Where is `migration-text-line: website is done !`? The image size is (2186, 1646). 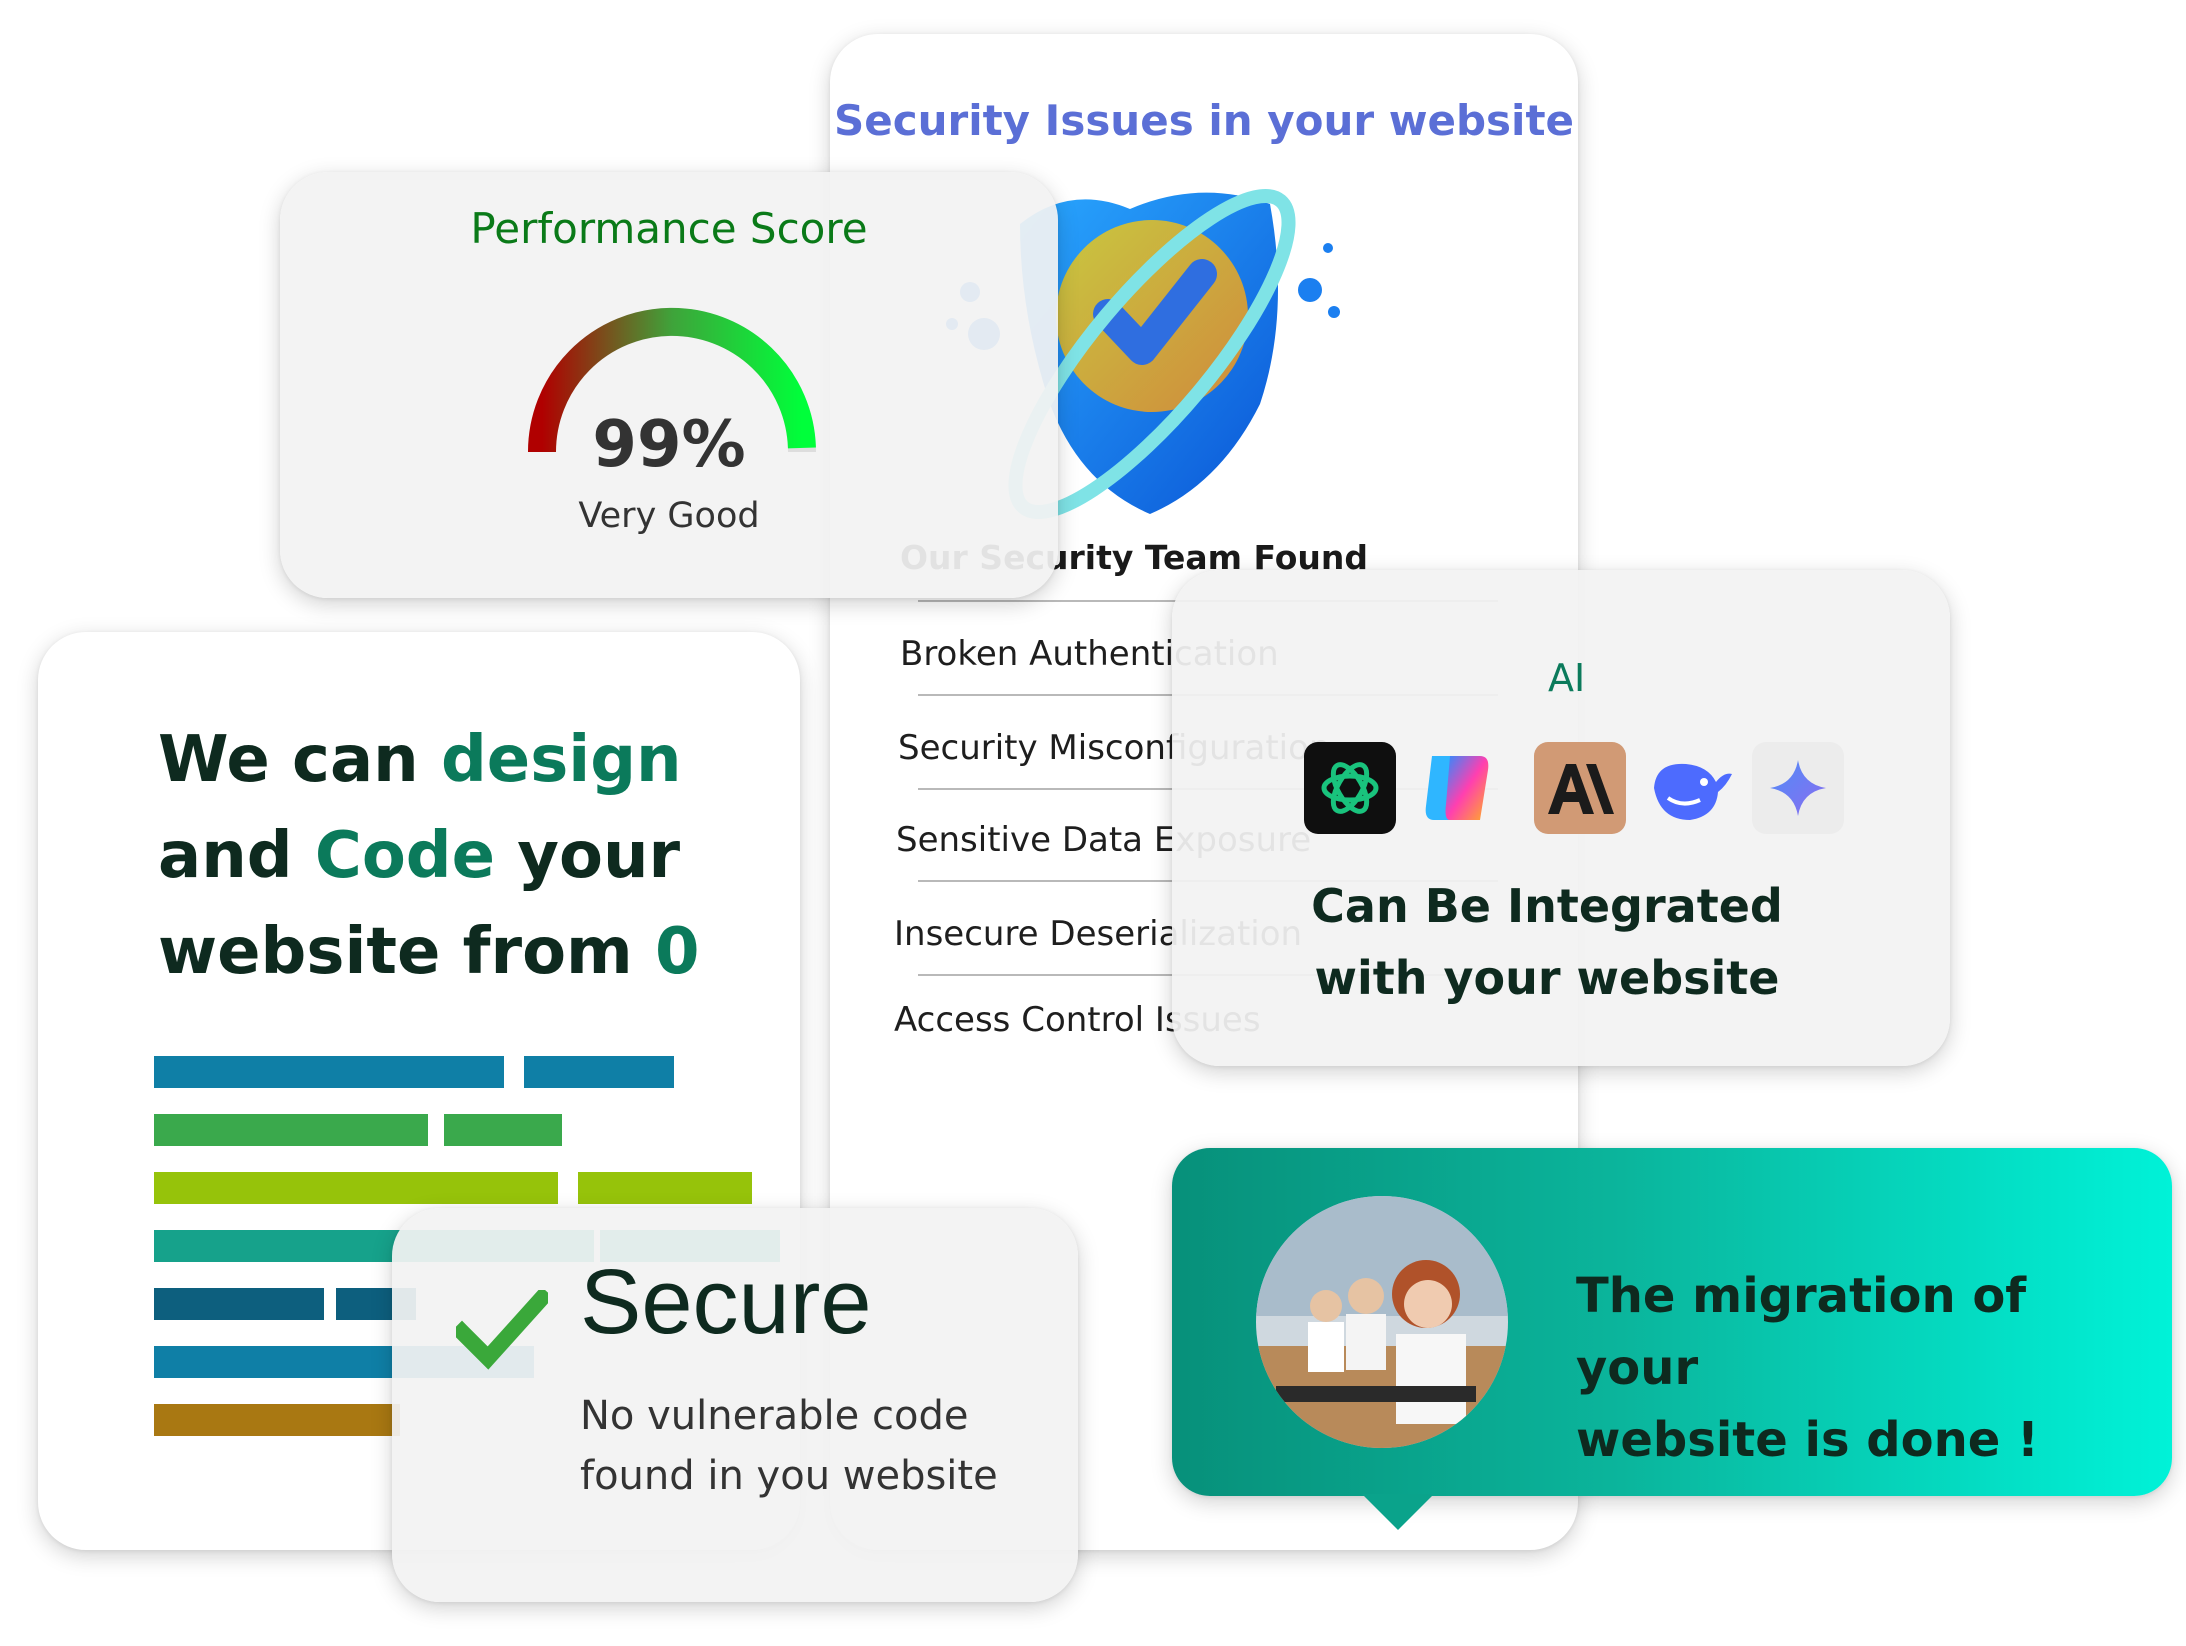 migration-text-line: website is done ! is located at coordinates (1807, 1440).